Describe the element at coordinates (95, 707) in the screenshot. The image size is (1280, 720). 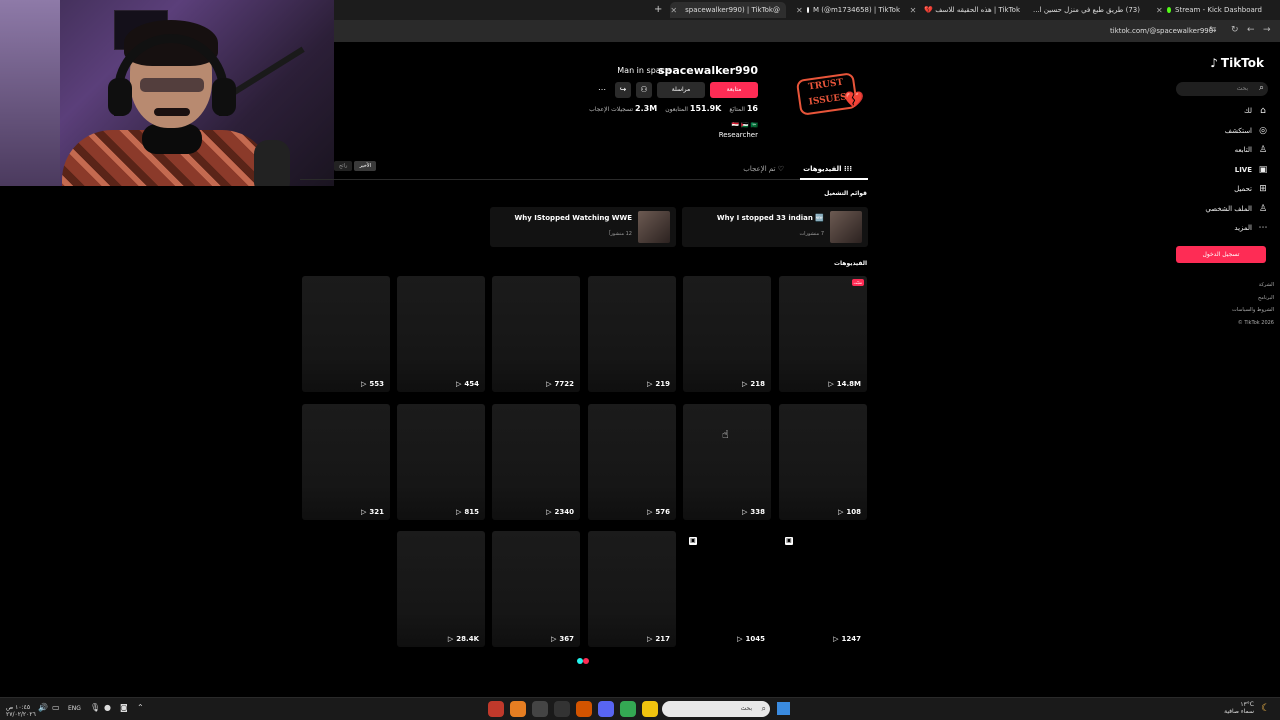
I see `mic-tray-icon: 🎙` at that location.